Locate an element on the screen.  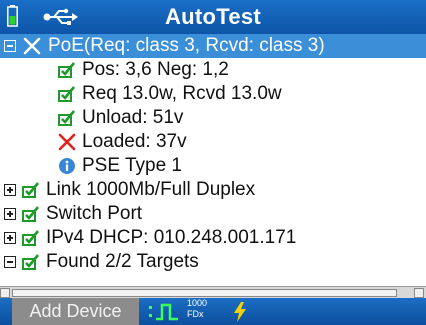
bottom-bar: Add Device 1000 FDx is located at coordinates (213, 311).